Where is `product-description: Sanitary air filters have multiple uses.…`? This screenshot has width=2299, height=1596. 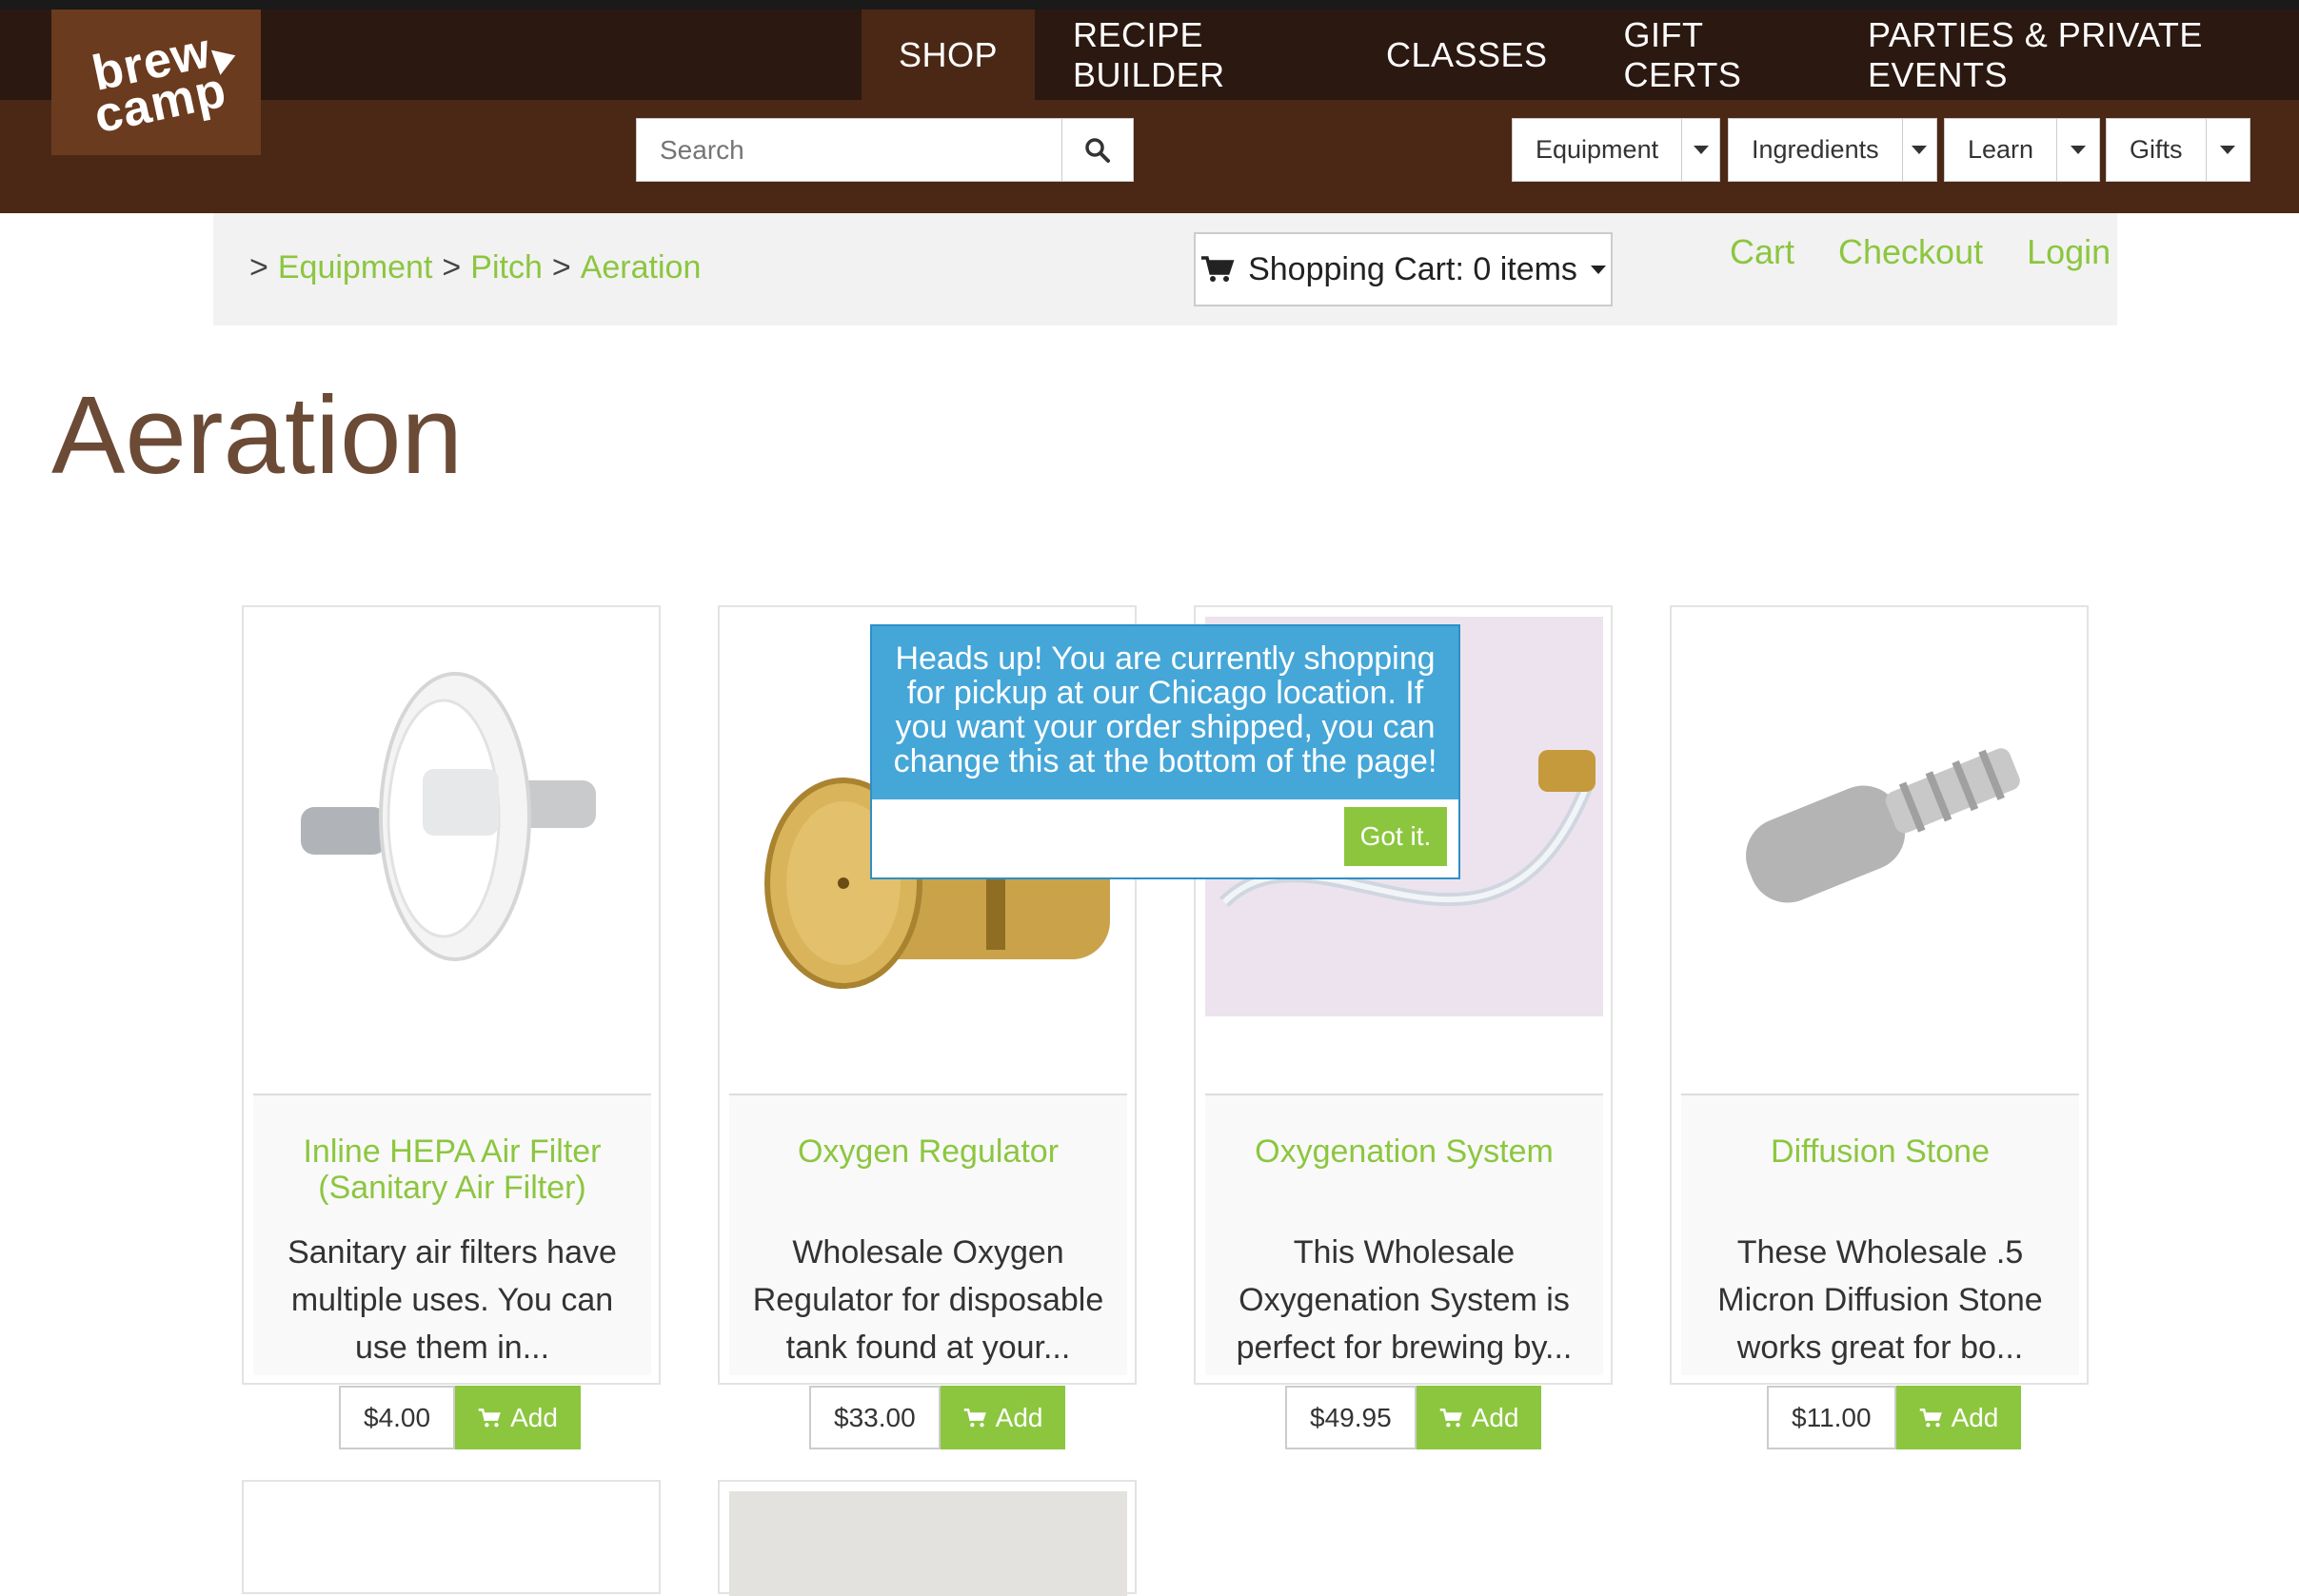 product-description: Sanitary air filters have multiple uses.… is located at coordinates (452, 1300).